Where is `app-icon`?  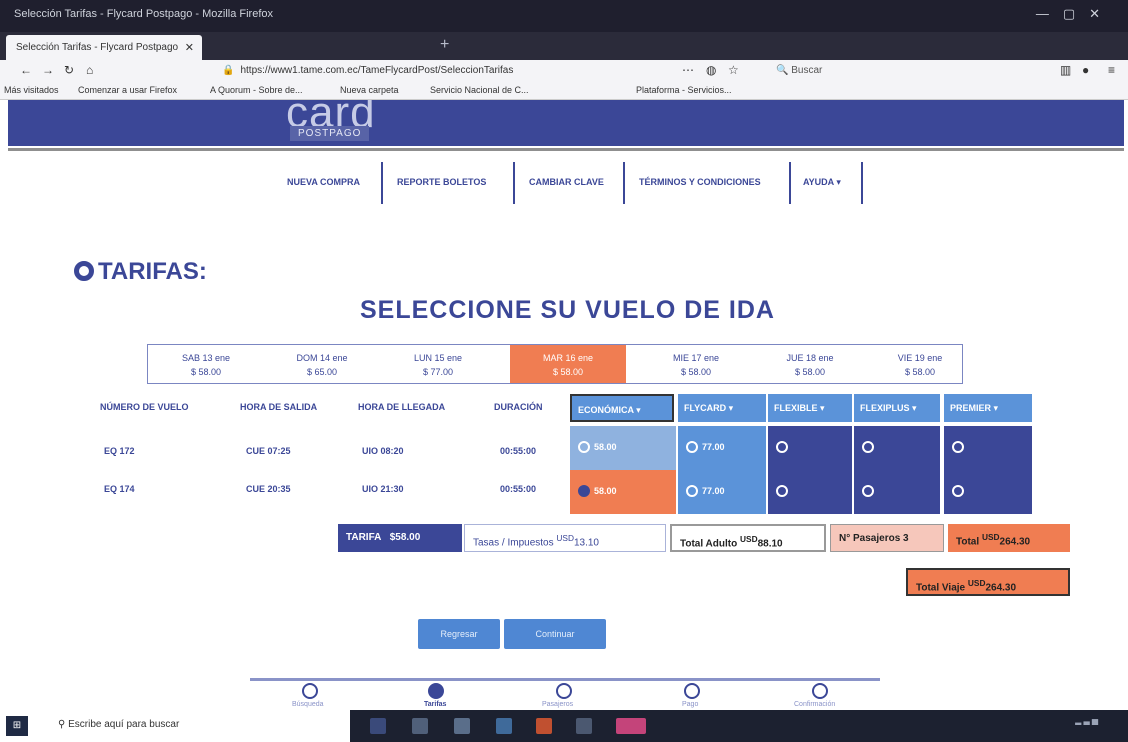
app-icon is located at coordinates (631, 726).